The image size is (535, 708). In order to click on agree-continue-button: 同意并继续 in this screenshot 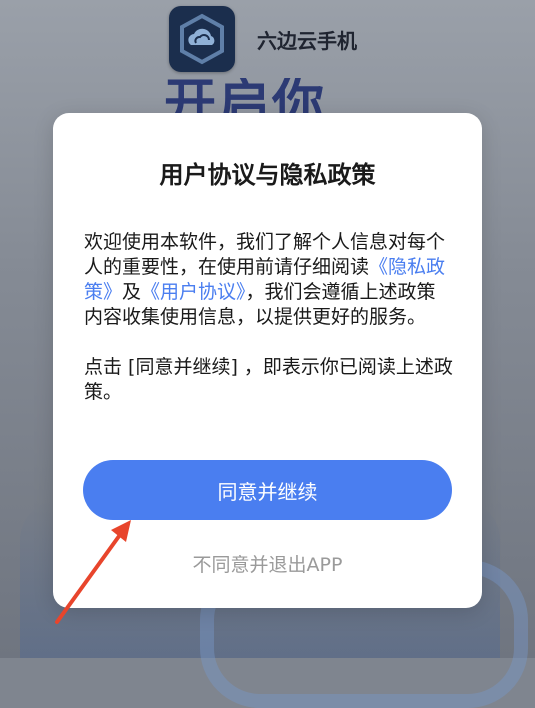, I will do `click(267, 490)`.